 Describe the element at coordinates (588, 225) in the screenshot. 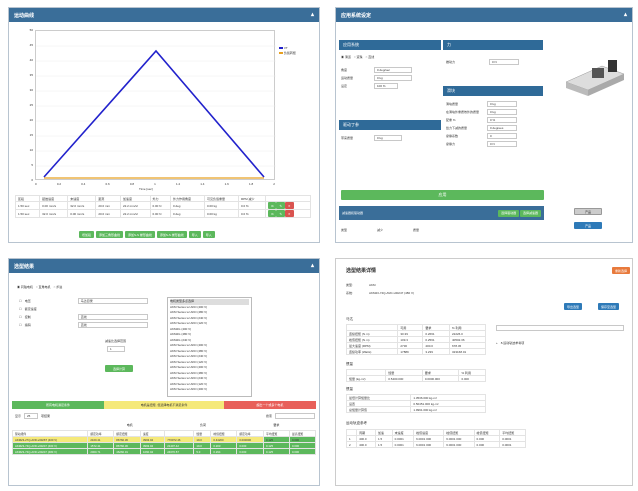

I see `product-button-2: 产品` at that location.